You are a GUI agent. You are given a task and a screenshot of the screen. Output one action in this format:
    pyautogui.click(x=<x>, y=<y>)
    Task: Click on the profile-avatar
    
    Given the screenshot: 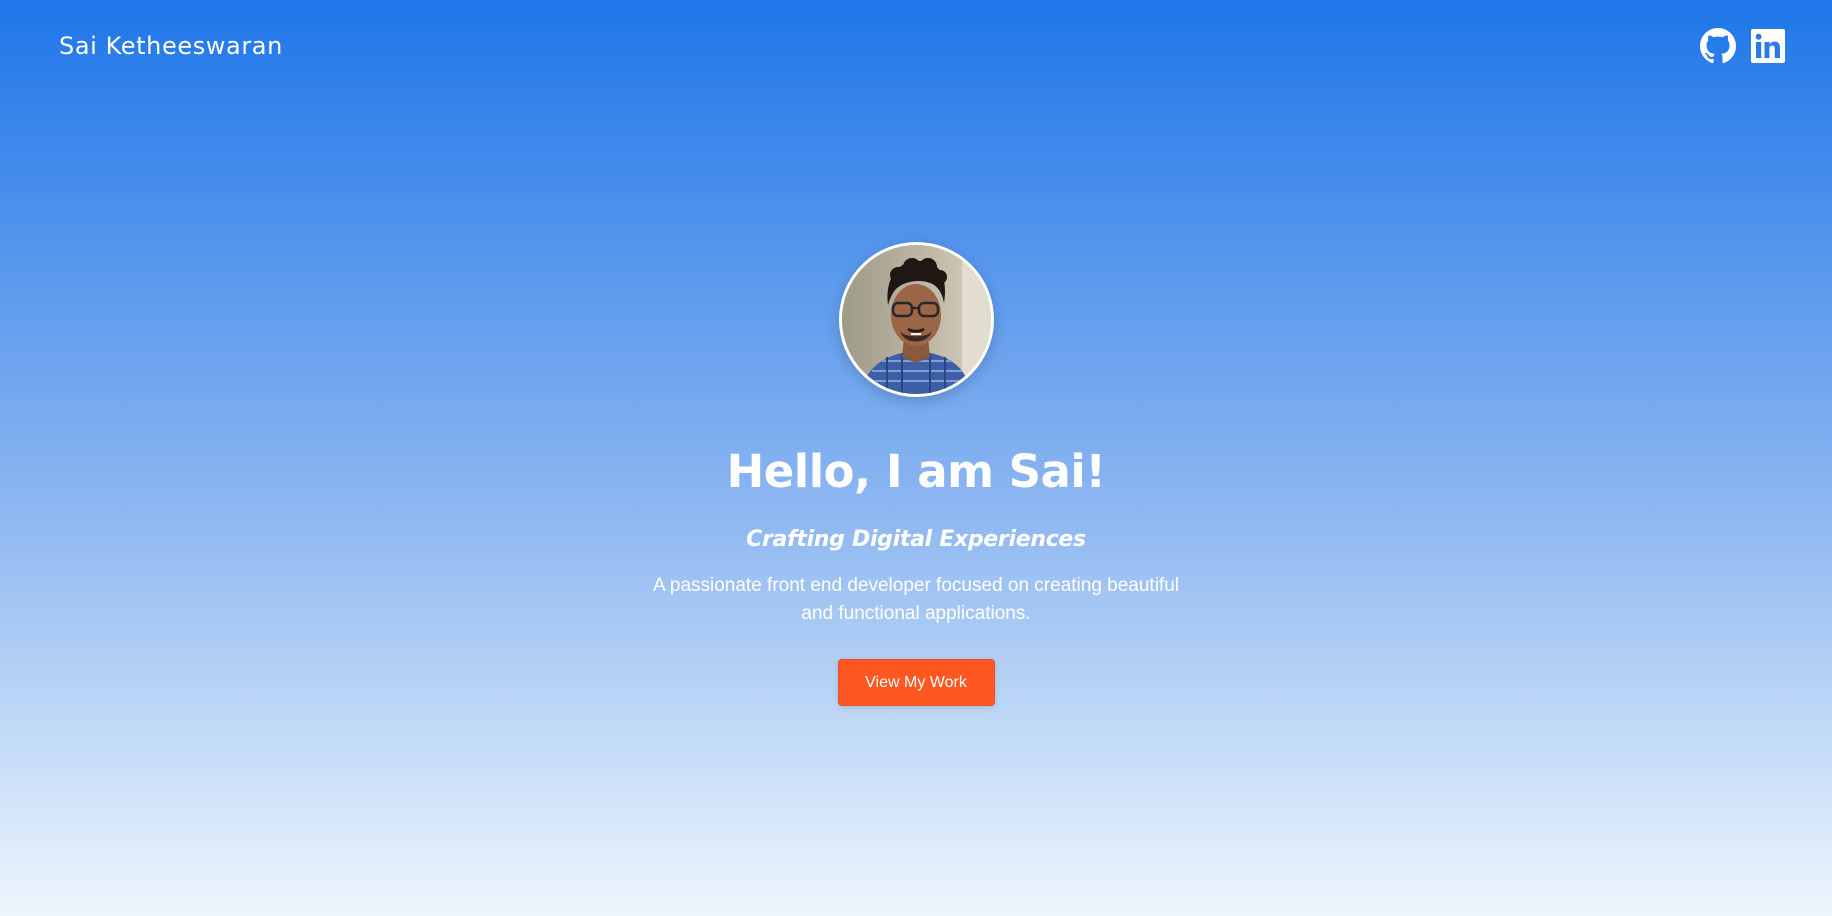 What is the action you would take?
    pyautogui.click(x=916, y=319)
    